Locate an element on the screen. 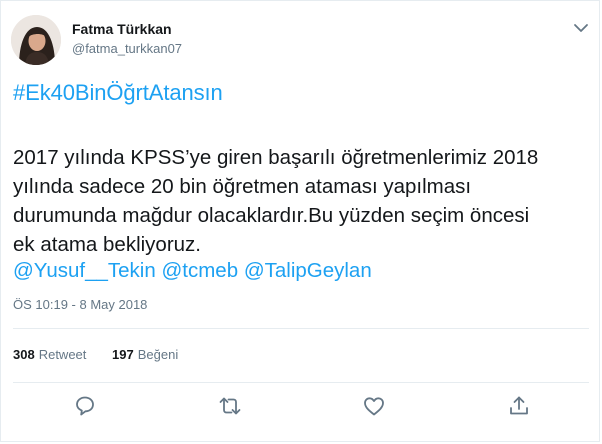  chevron-down-icon is located at coordinates (581, 28).